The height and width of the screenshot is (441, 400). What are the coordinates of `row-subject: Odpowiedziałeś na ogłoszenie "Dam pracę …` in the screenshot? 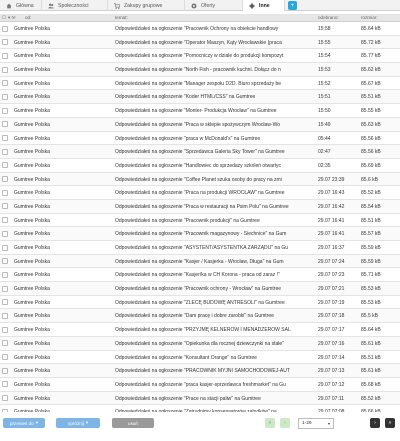 It's located at (194, 316).